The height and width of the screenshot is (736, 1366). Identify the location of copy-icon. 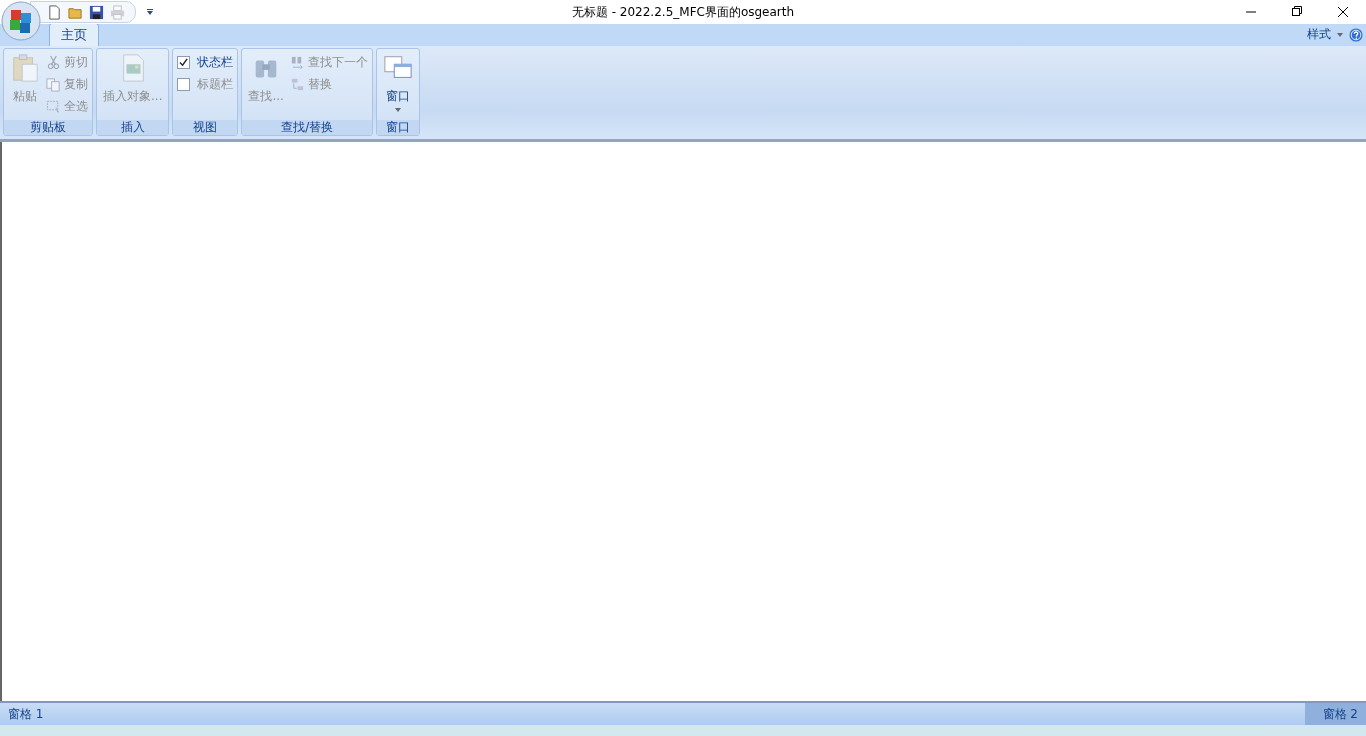
(53, 84).